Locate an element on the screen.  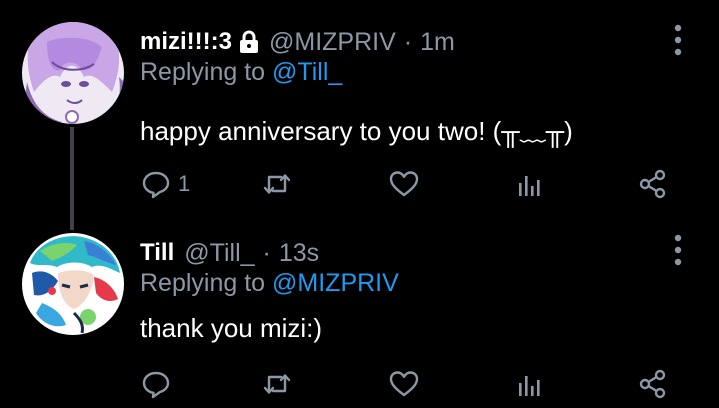
tweet-header: mizi!!!:3 @MIZPRIV · 1m is located at coordinates (297, 42).